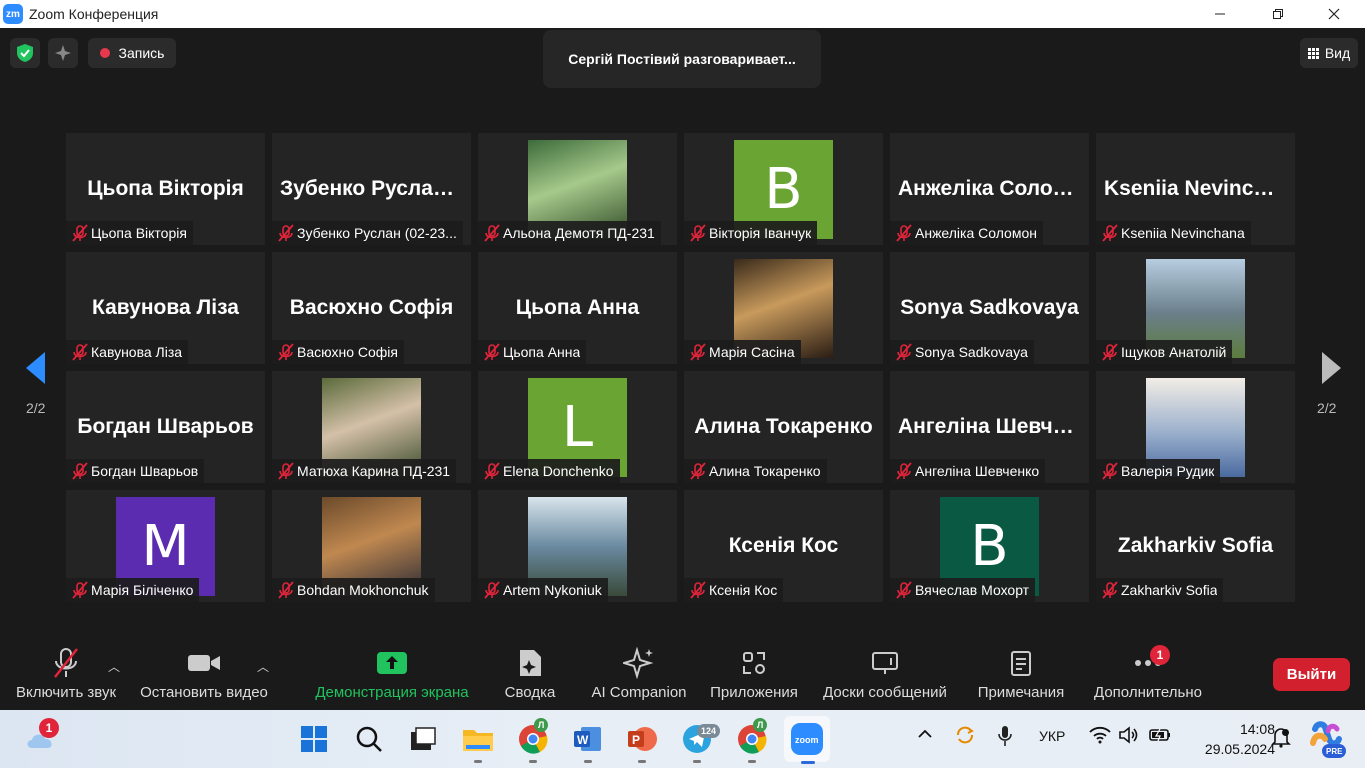 The height and width of the screenshot is (768, 1365). What do you see at coordinates (114, 666) in the screenshot?
I see `audio-options-caret: ︿` at bounding box center [114, 666].